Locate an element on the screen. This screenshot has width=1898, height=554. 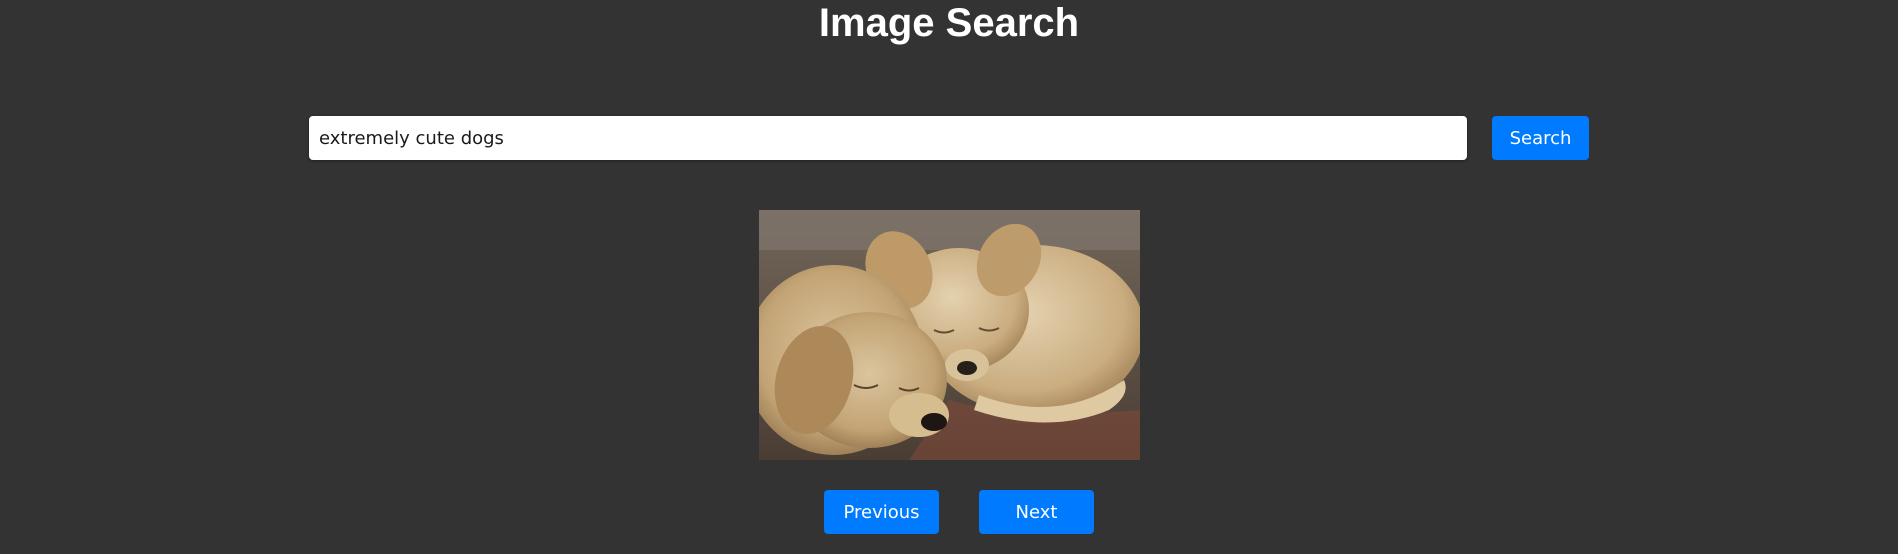
page-title: Image Search is located at coordinates (949, 23).